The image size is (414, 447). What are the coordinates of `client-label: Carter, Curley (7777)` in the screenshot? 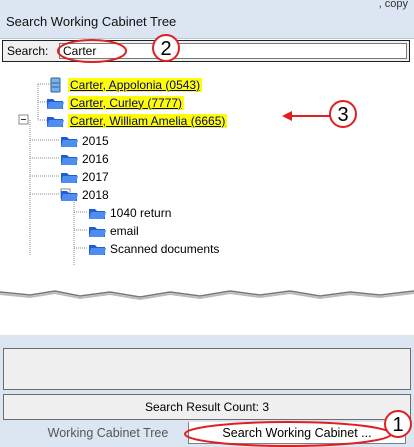 It's located at (126, 102).